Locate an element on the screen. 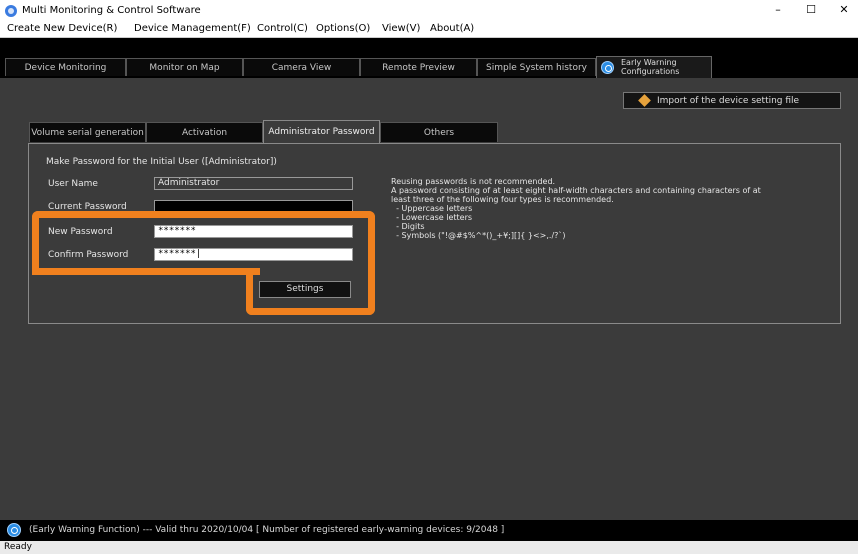 This screenshot has width=858, height=554. user-name-label: User Name is located at coordinates (73, 184).